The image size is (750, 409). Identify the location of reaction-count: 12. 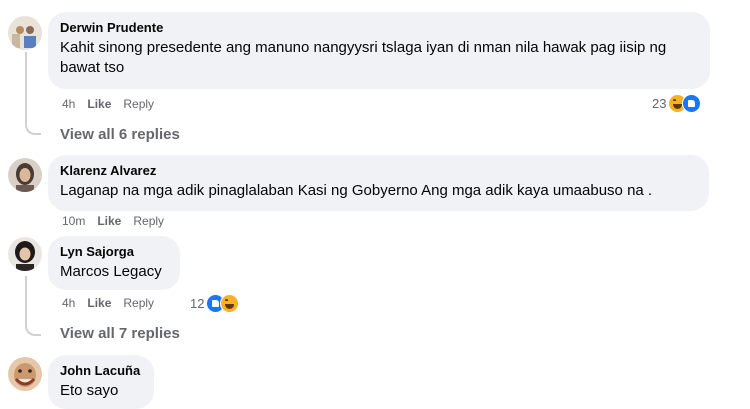
(197, 303).